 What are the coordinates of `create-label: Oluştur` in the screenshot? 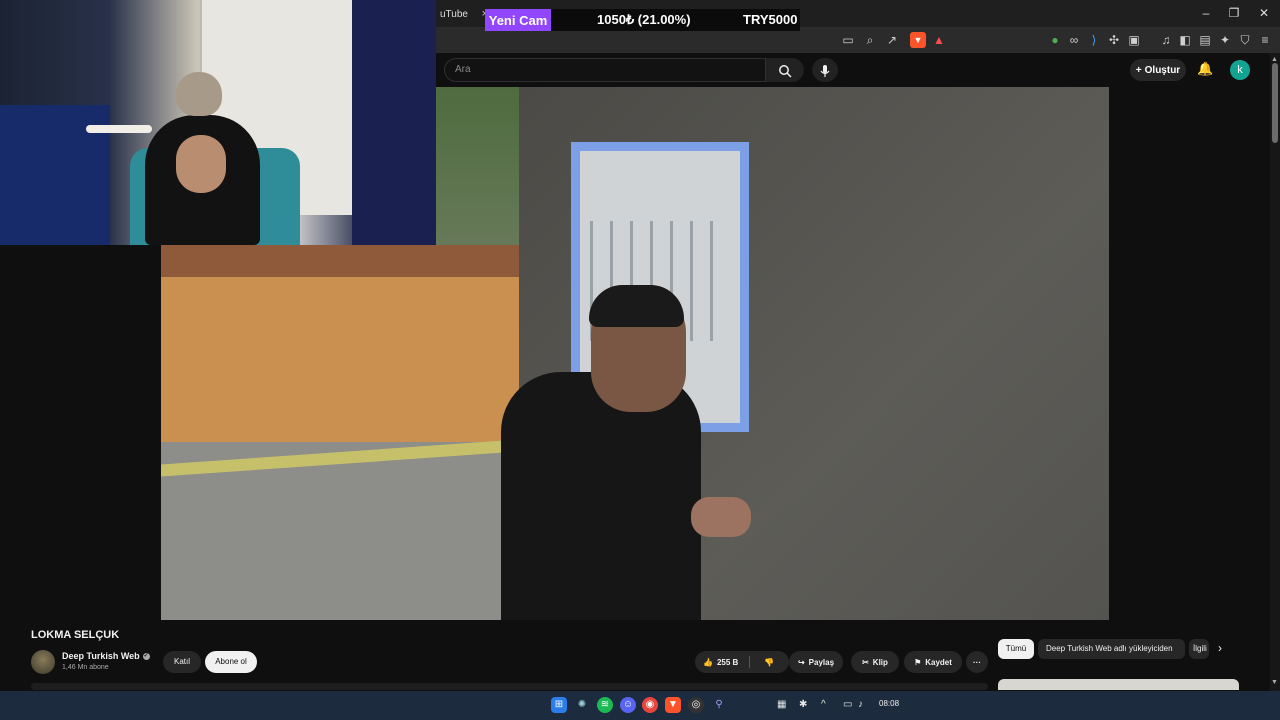 It's located at (1162, 70).